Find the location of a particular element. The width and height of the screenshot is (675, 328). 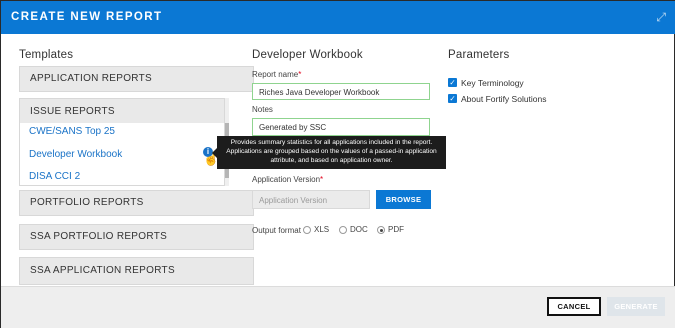

group-portfolio-reports: PORTFOLIO REPORTS is located at coordinates (136, 203).